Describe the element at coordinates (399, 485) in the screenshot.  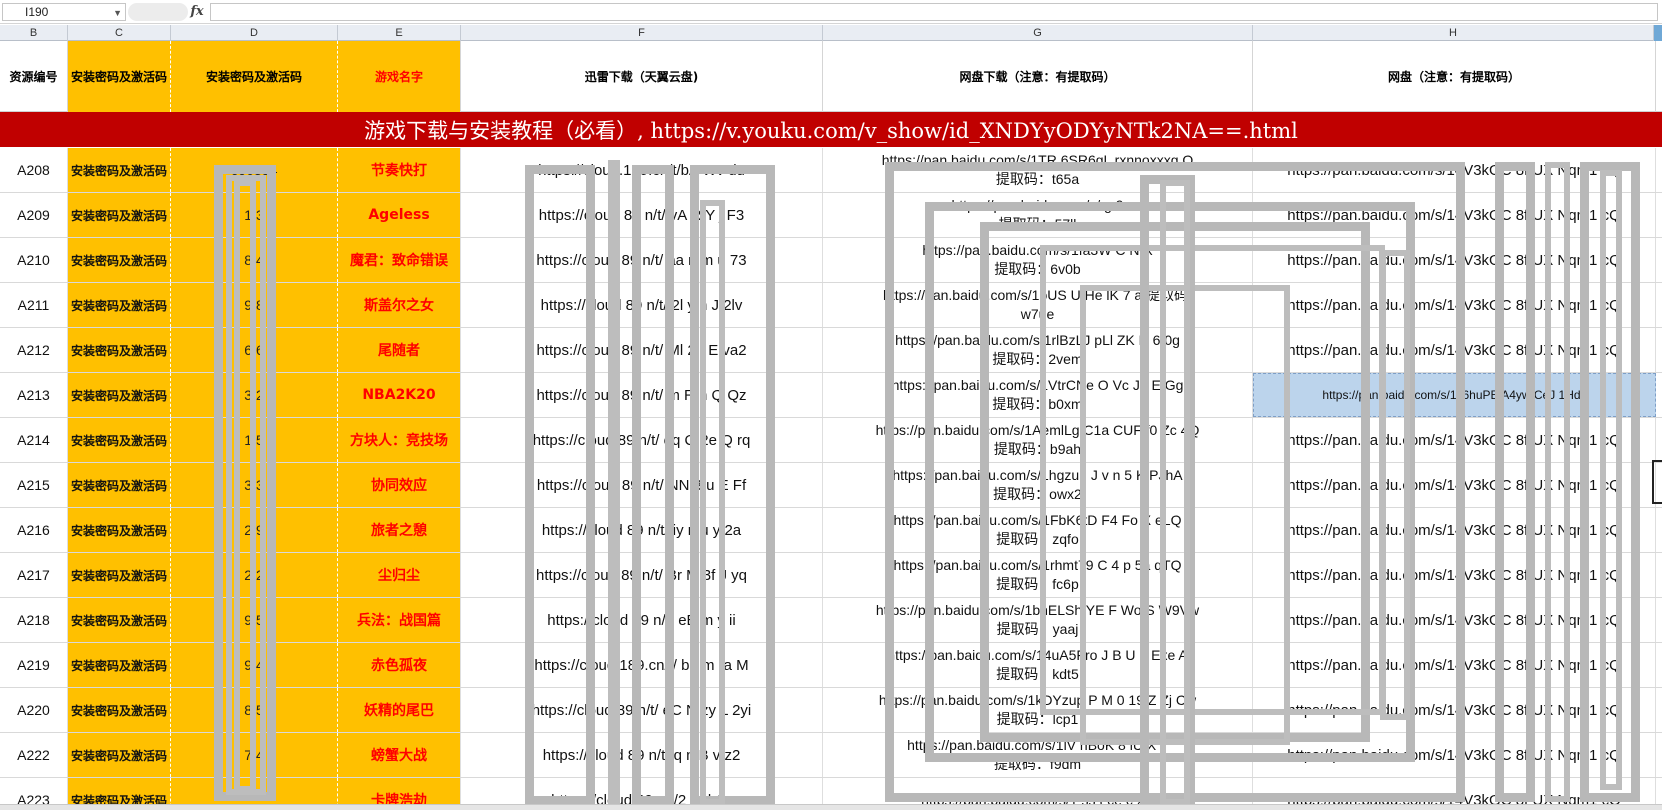
I see `cell-game-name: 协同效应` at that location.